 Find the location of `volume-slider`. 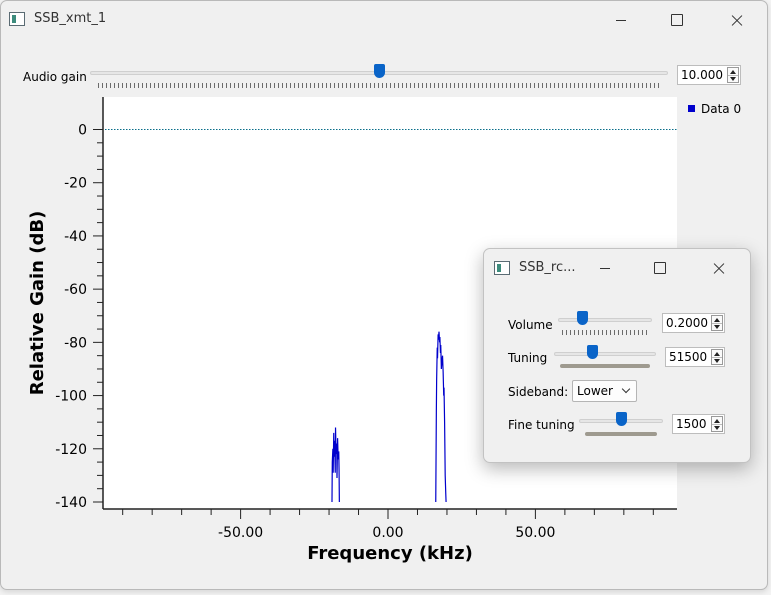

volume-slider is located at coordinates (605, 323).